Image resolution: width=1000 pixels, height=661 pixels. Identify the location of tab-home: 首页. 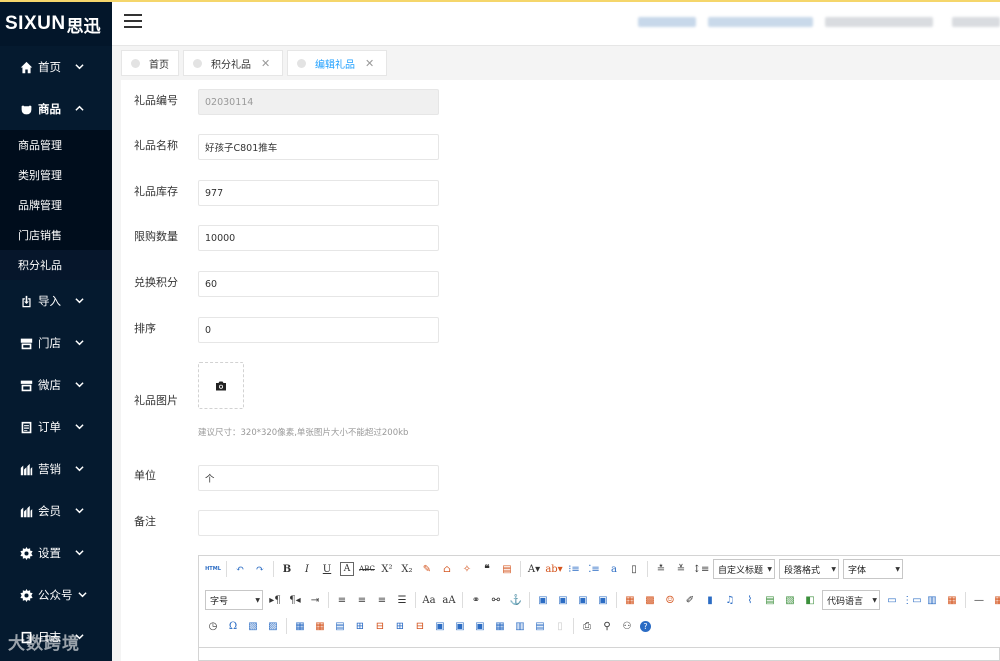
(150, 63).